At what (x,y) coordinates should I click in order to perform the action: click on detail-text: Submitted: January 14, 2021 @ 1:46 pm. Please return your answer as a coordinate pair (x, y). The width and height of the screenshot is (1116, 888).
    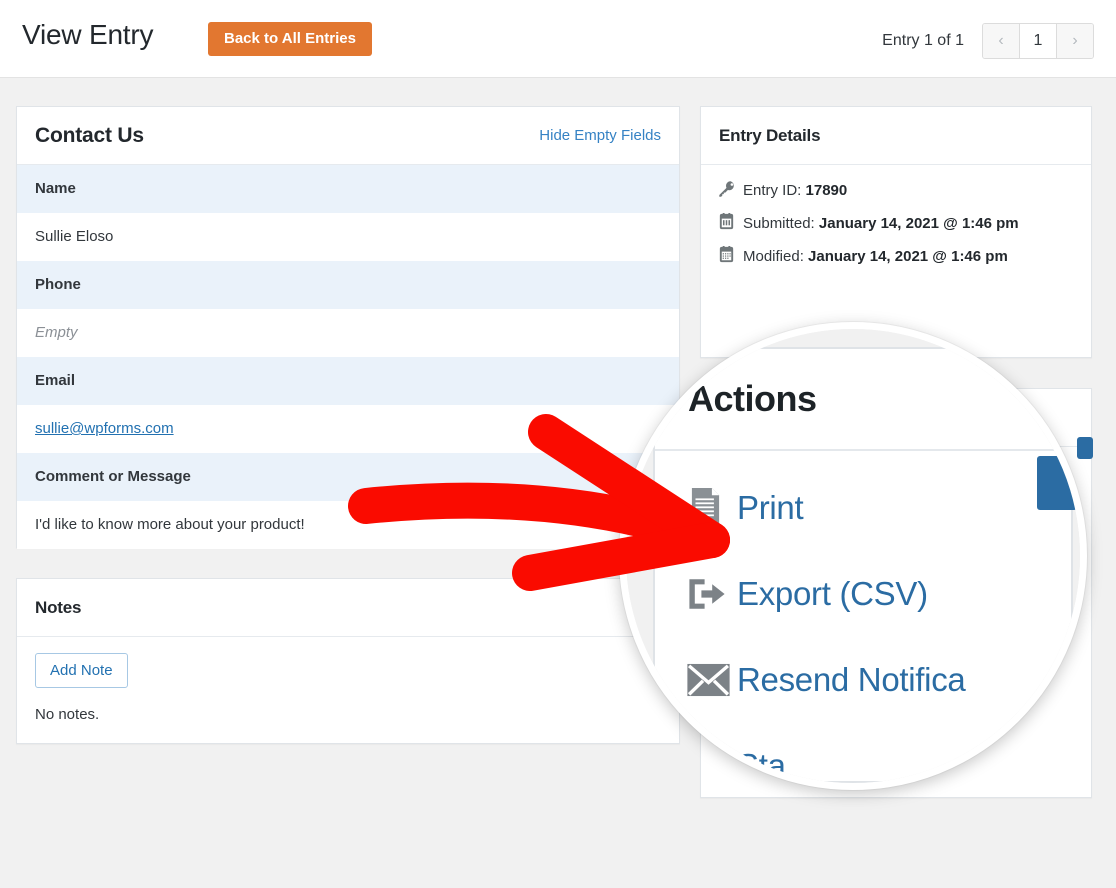
    Looking at the image, I should click on (909, 223).